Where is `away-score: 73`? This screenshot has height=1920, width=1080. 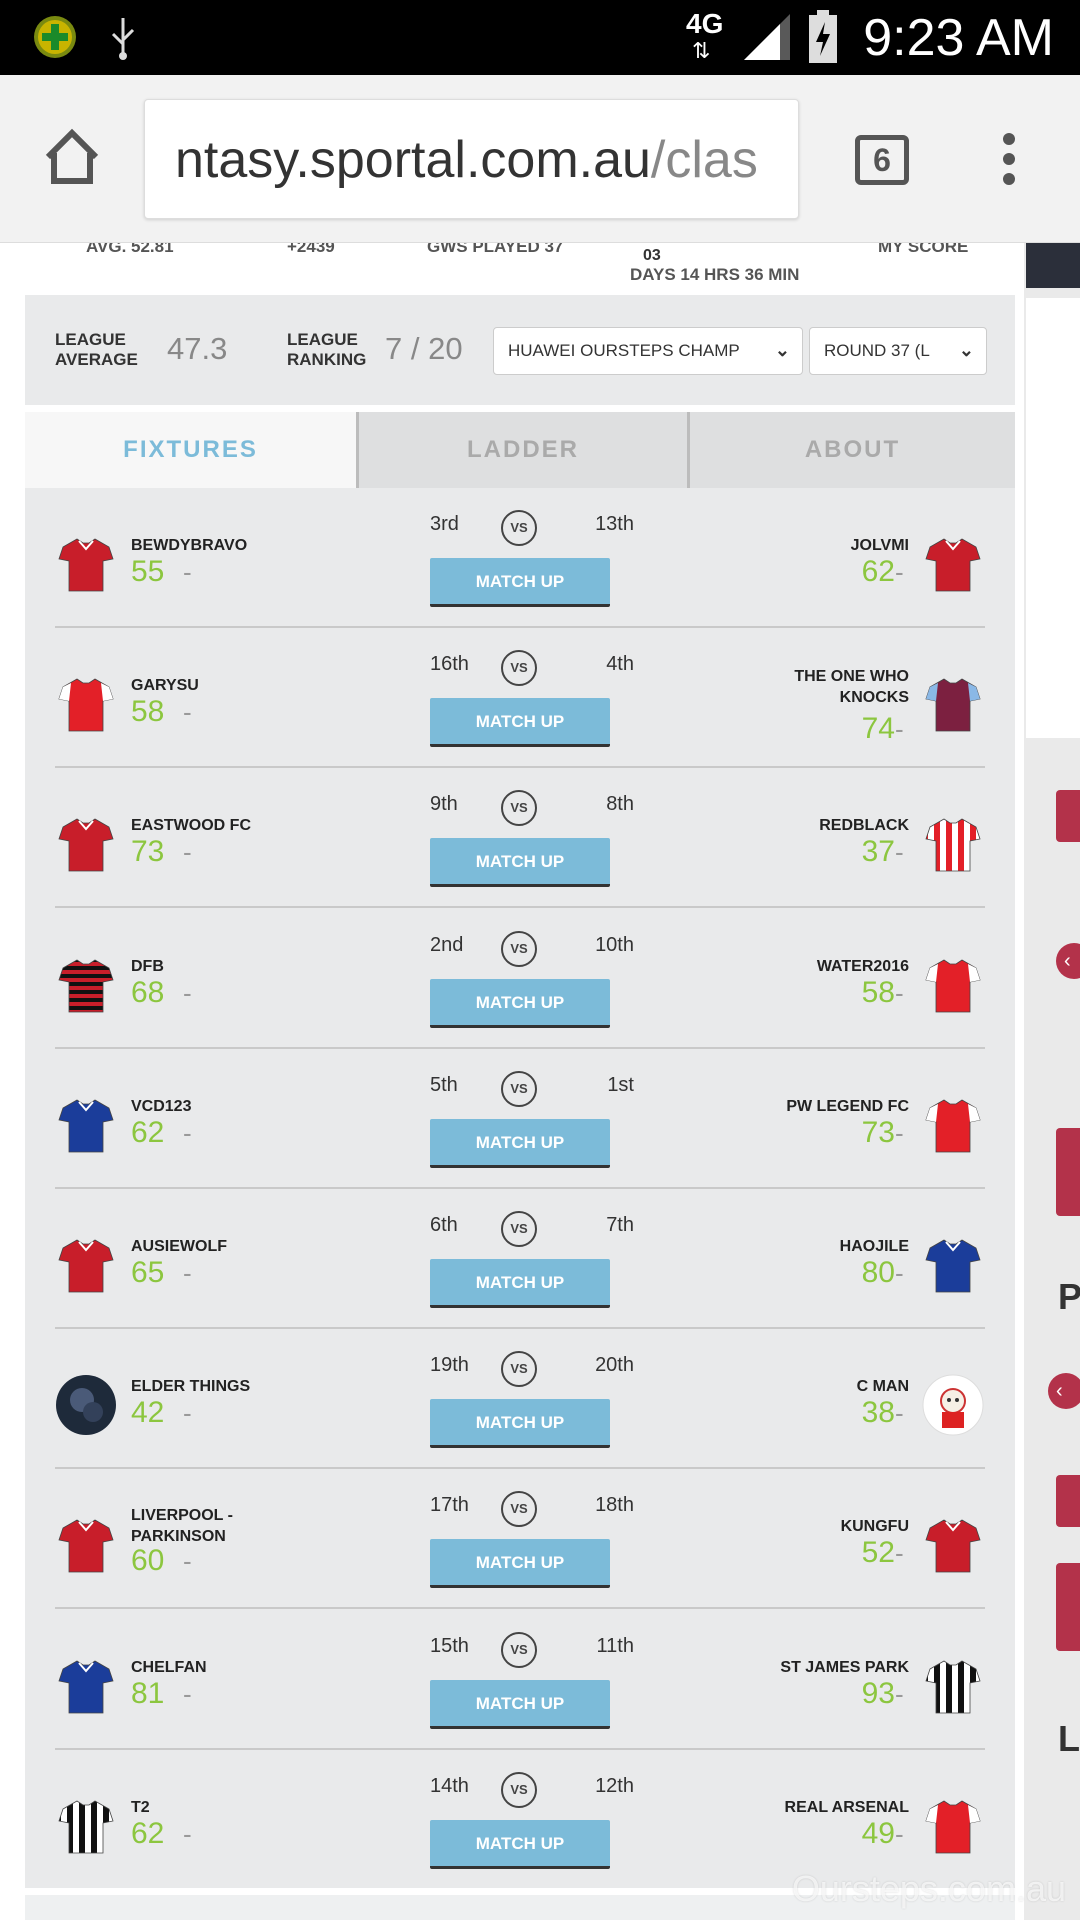 away-score: 73 is located at coordinates (878, 1132).